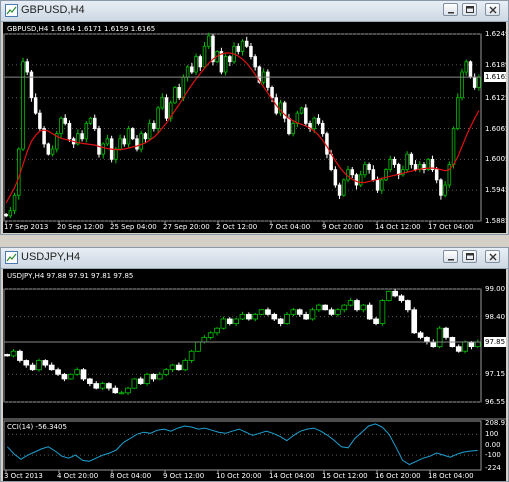 This screenshot has width=509, height=482. Describe the element at coordinates (11, 10) in the screenshot. I see `chart-window-icon` at that location.